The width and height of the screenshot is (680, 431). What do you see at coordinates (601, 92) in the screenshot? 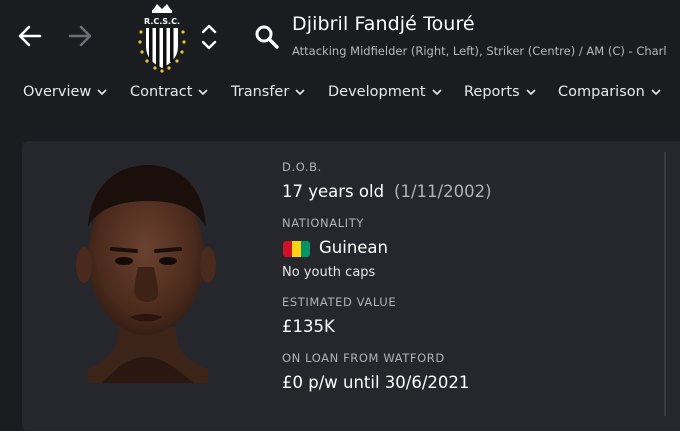
I see `tab-label: Comparison` at bounding box center [601, 92].